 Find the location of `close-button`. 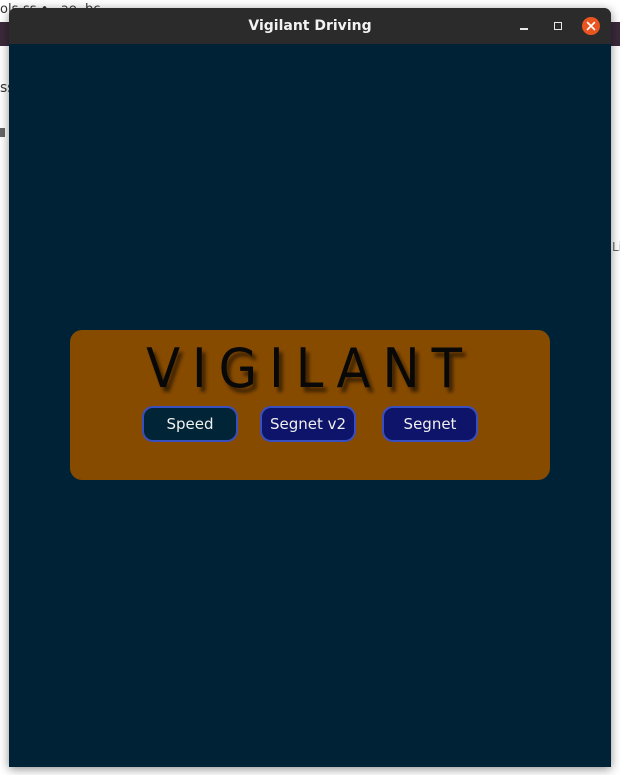

close-button is located at coordinates (591, 26).